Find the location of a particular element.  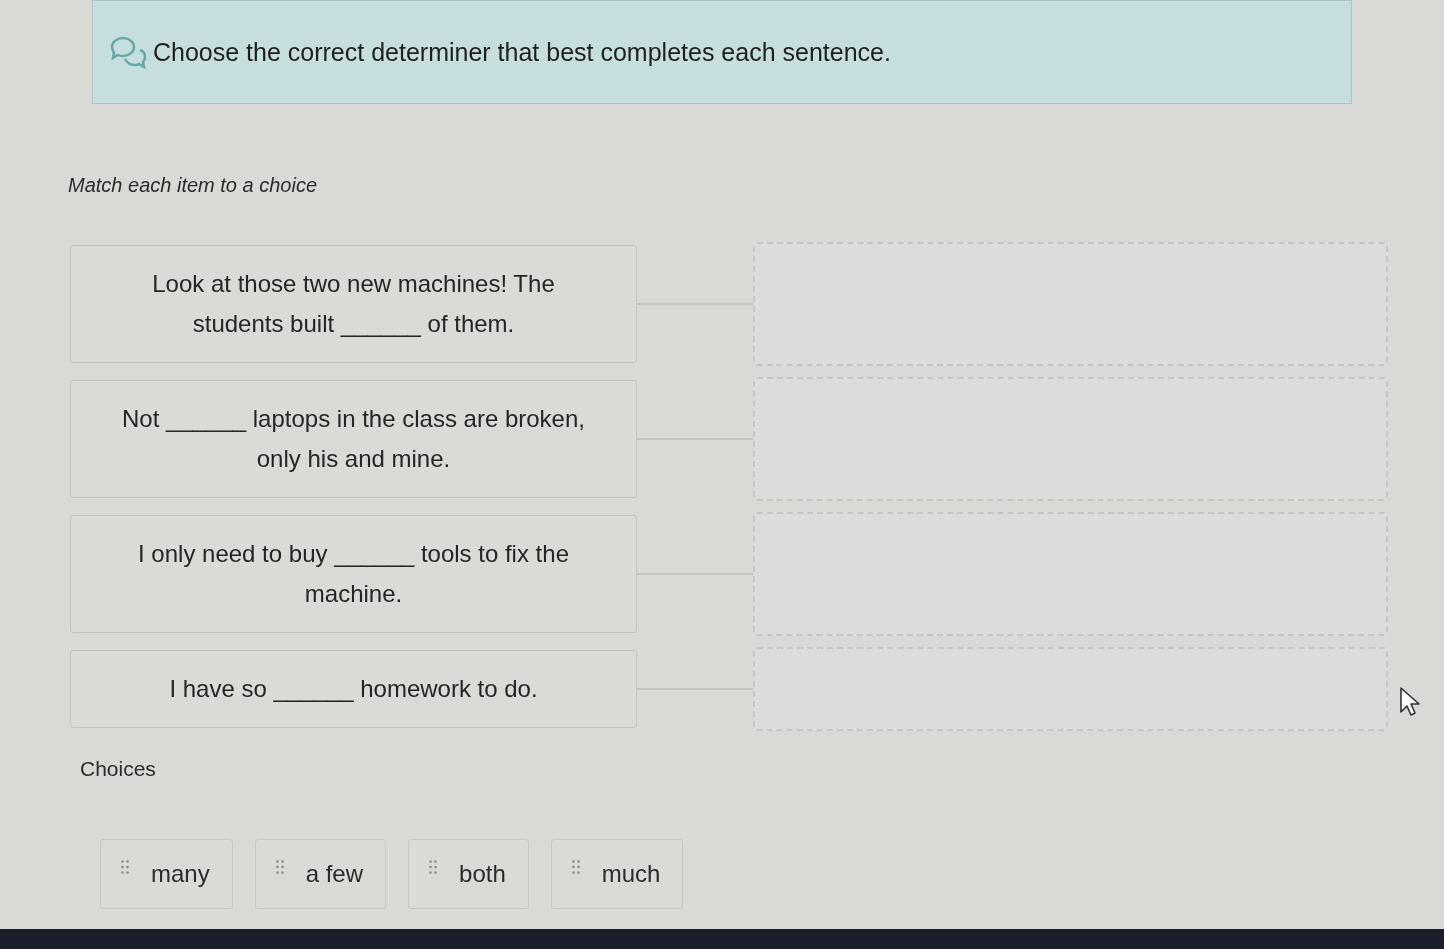

choices-label: Choices is located at coordinates (118, 768).